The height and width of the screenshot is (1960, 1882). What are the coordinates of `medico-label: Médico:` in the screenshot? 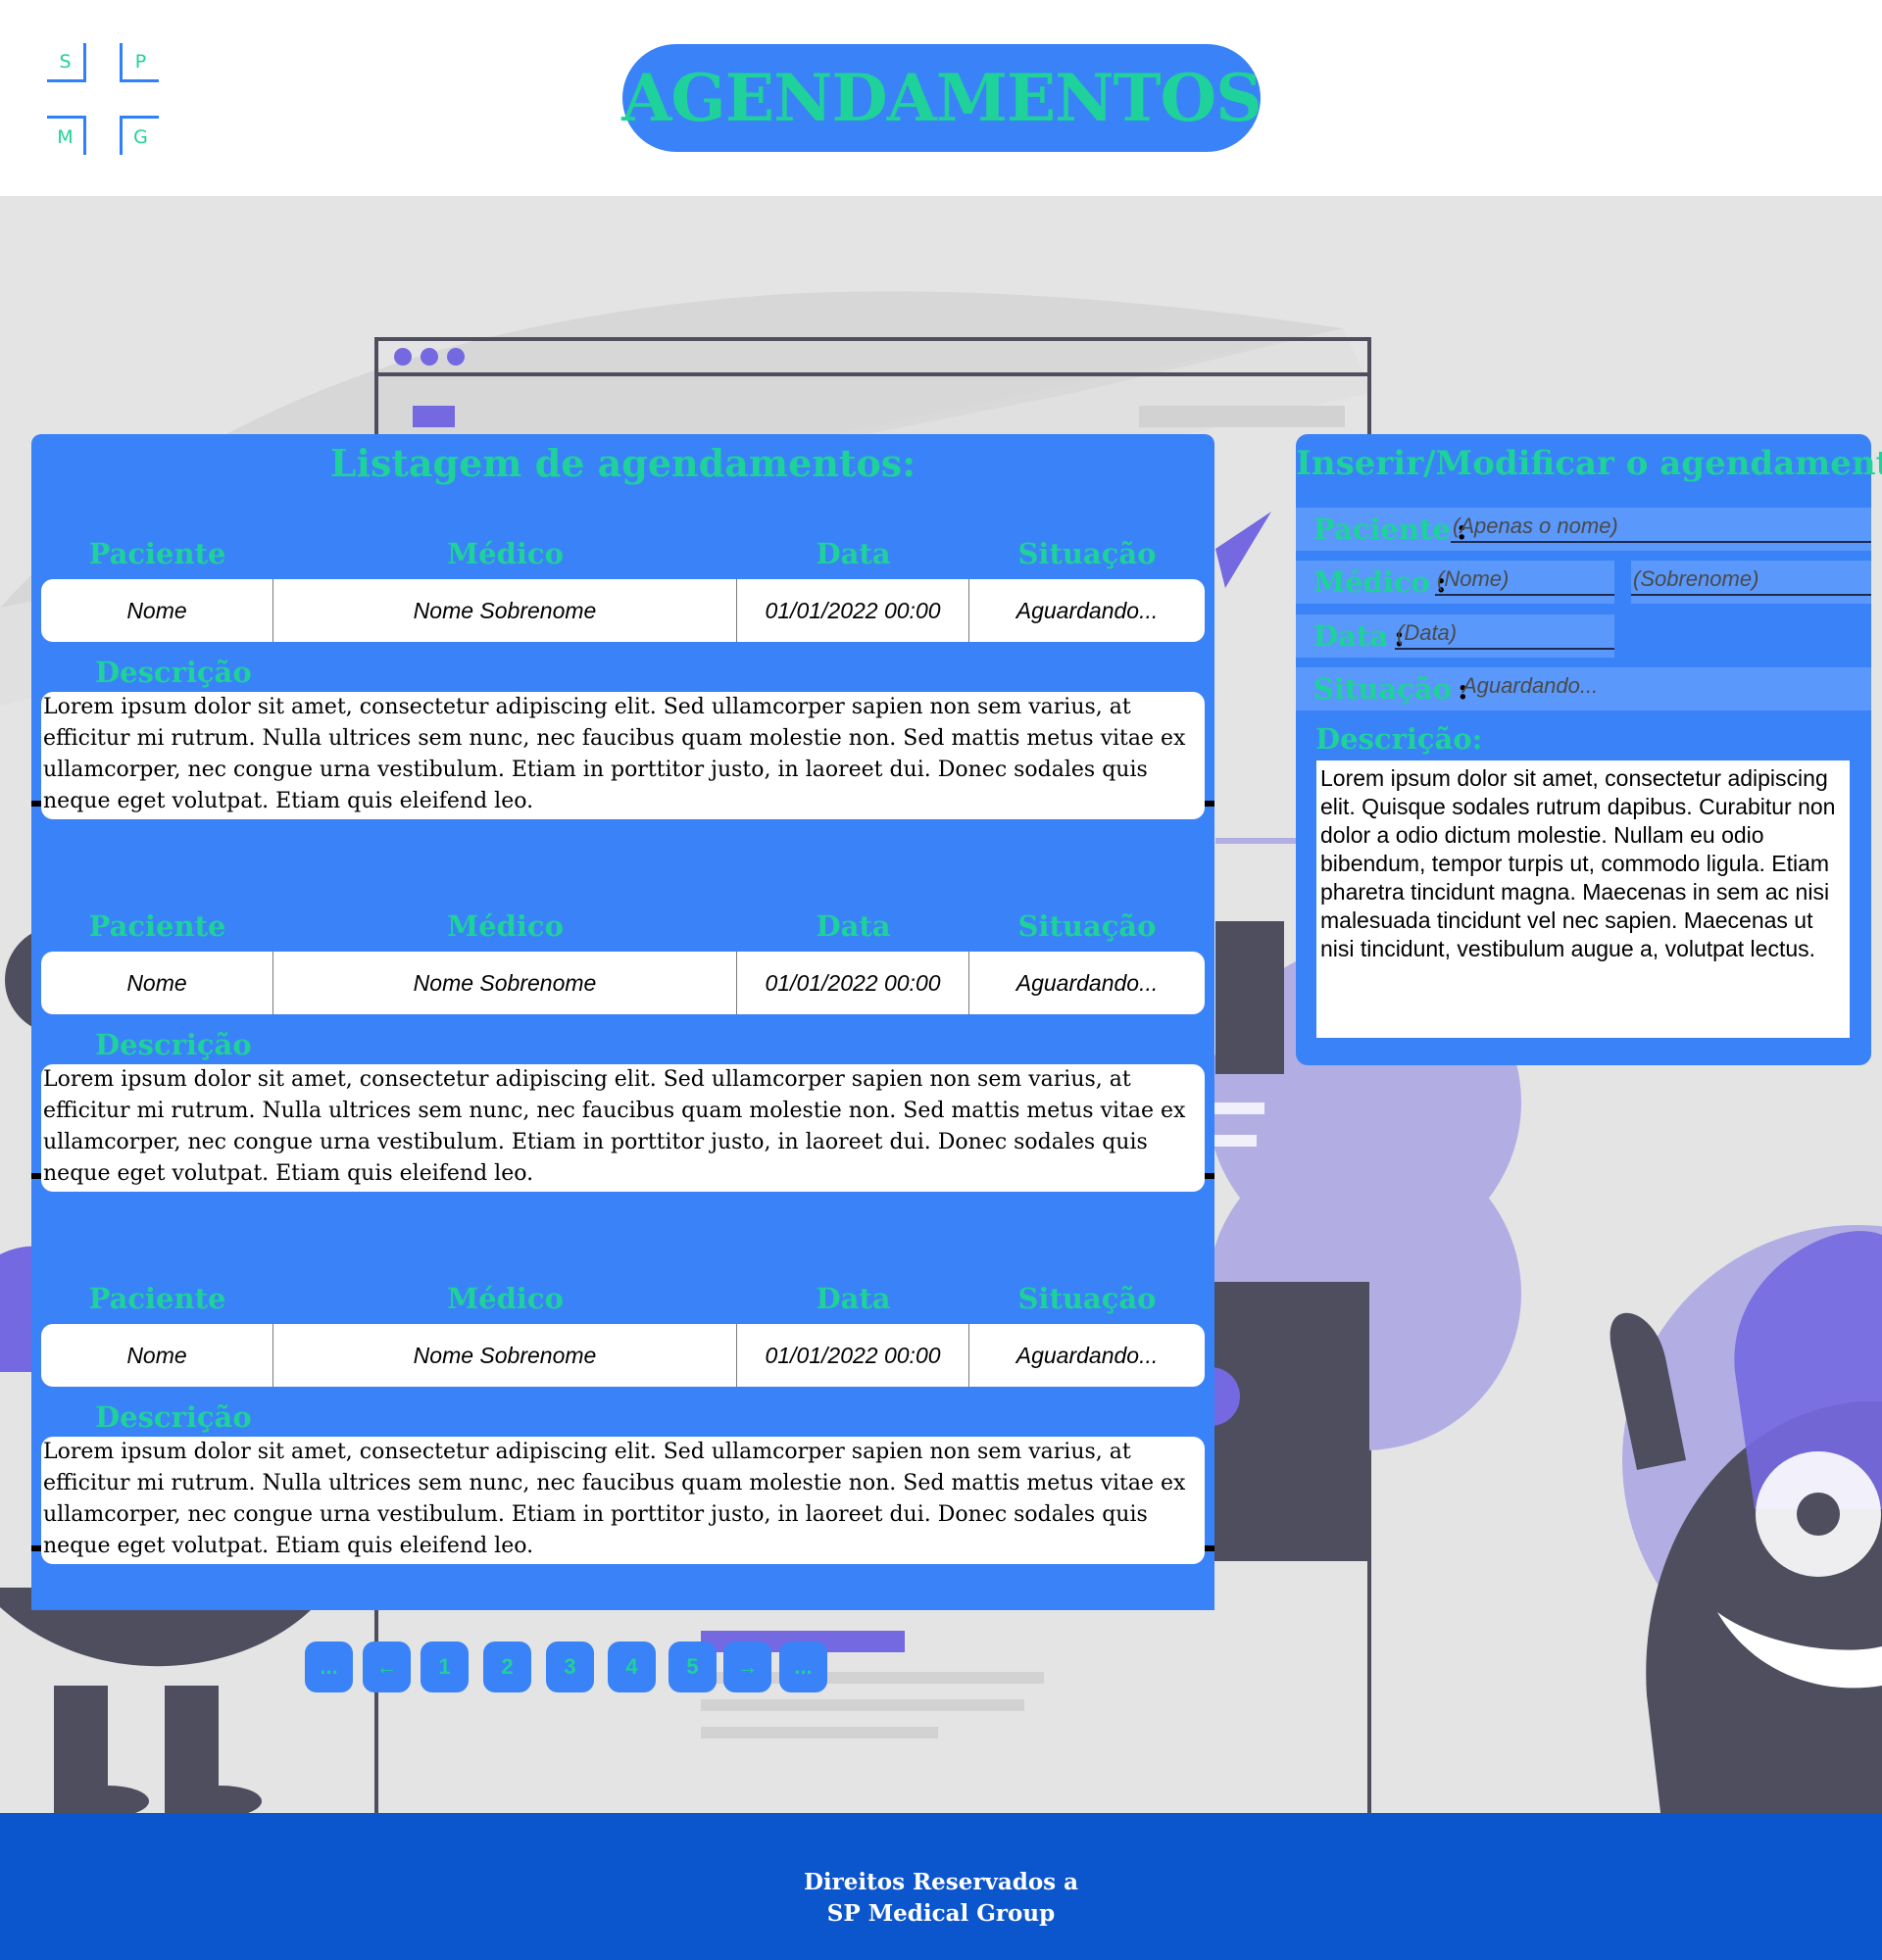 It's located at (1380, 582).